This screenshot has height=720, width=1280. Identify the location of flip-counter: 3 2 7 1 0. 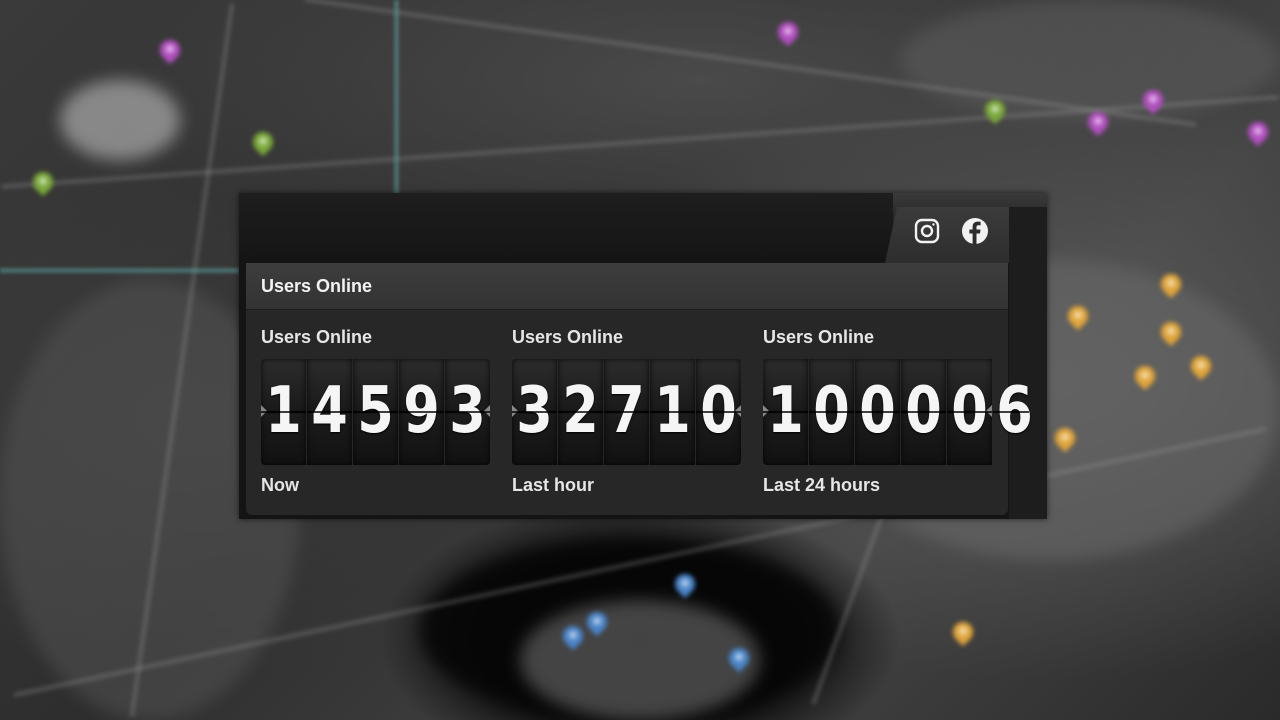
(626, 412).